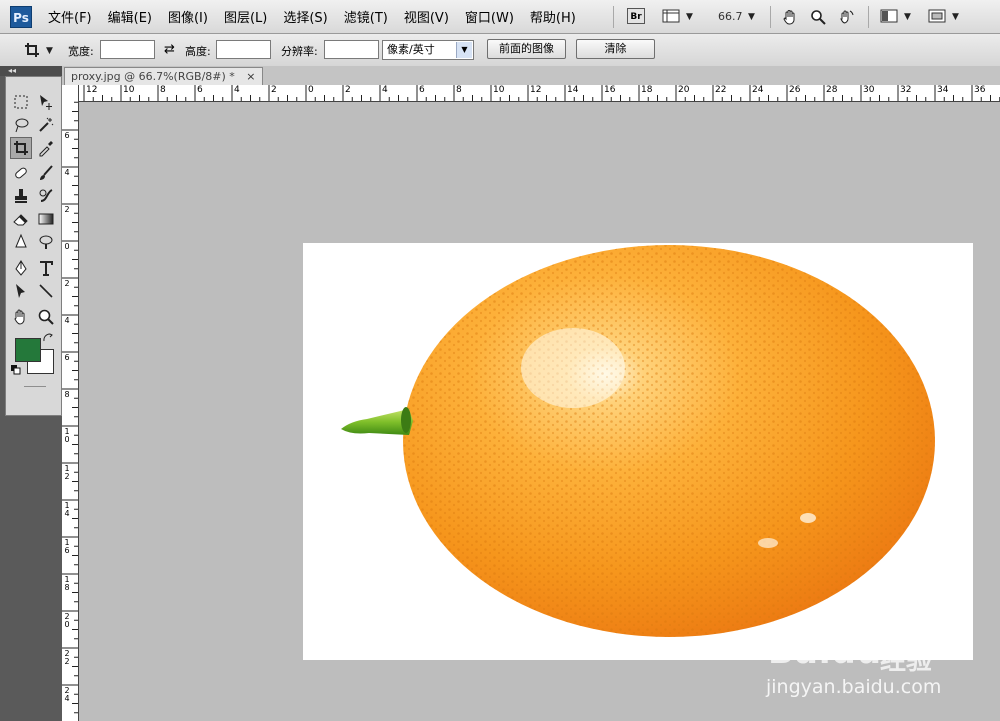 This screenshot has width=1000, height=721. What do you see at coordinates (70, 403) in the screenshot?
I see `vertical-ruler: 6 4 2 0 2 4 6 8 10 12 14 16 18 20 22 24` at bounding box center [70, 403].